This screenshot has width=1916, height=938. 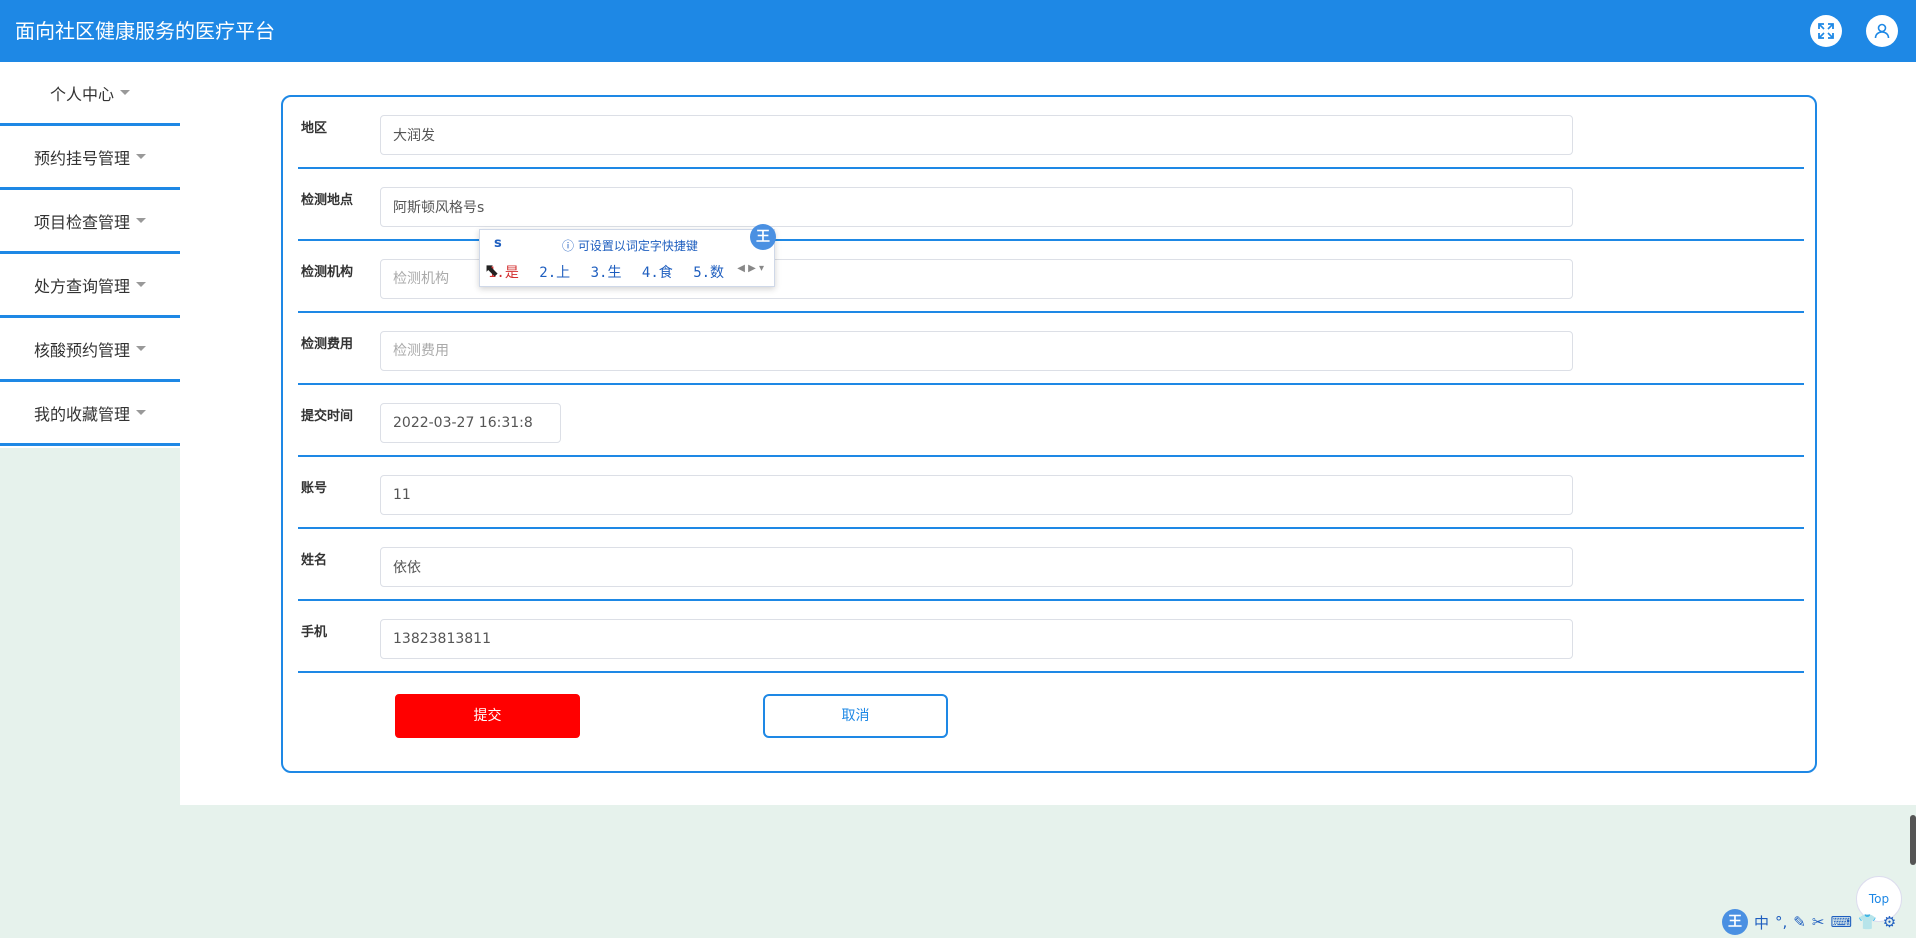 What do you see at coordinates (314, 632) in the screenshot?
I see `field-label: 手机` at bounding box center [314, 632].